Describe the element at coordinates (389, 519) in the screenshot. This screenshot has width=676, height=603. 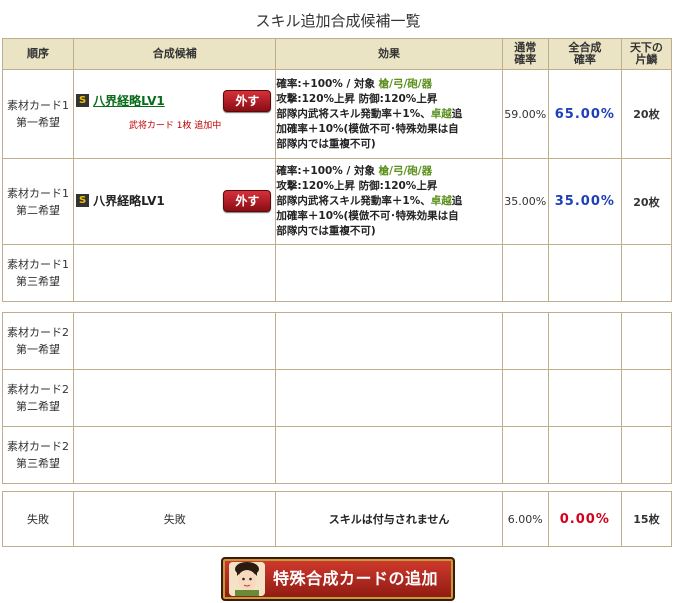
I see `fail-effect: スキルは付与されません` at that location.